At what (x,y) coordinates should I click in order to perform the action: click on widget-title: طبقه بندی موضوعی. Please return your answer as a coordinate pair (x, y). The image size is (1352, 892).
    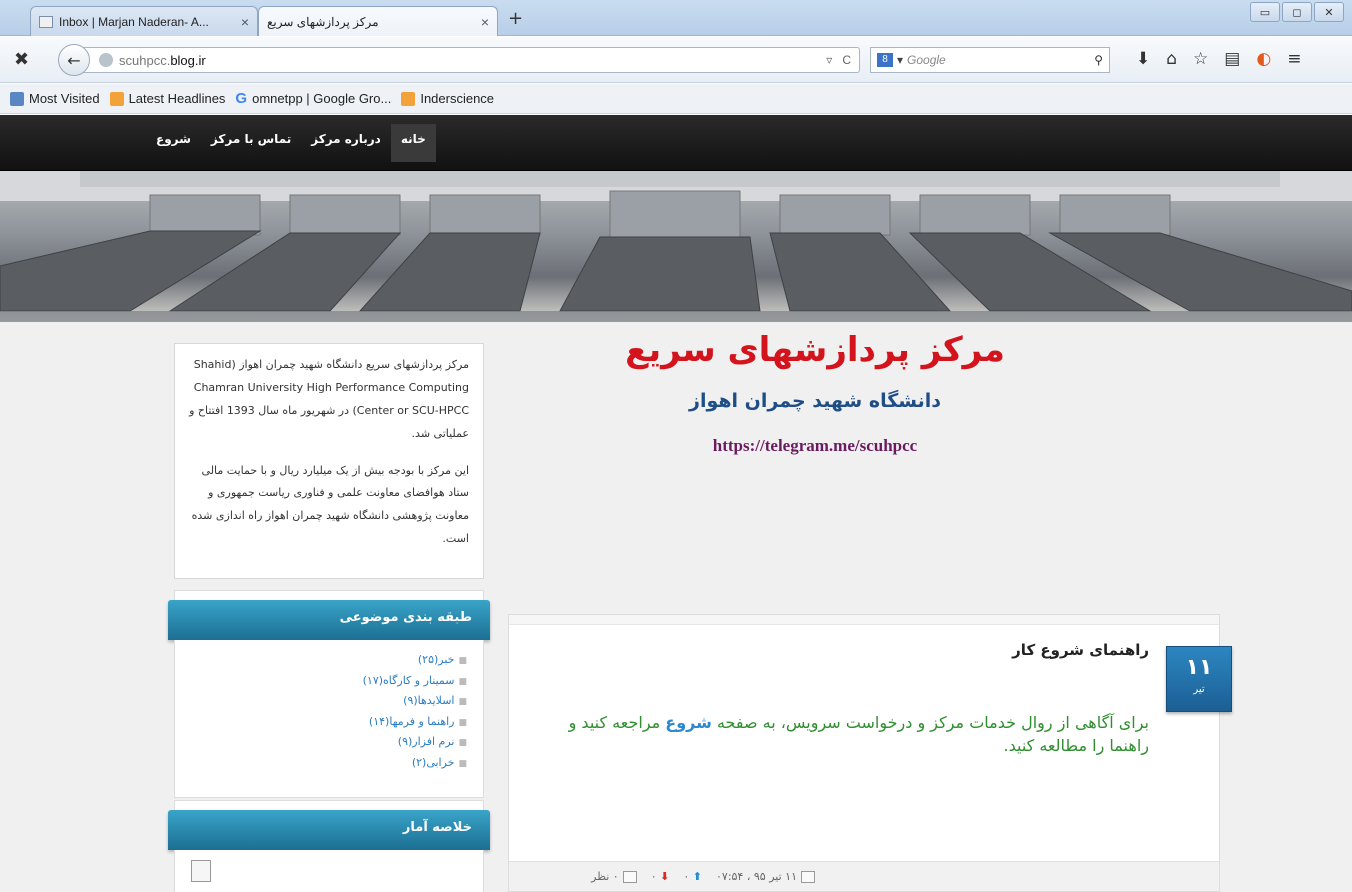
    Looking at the image, I should click on (329, 620).